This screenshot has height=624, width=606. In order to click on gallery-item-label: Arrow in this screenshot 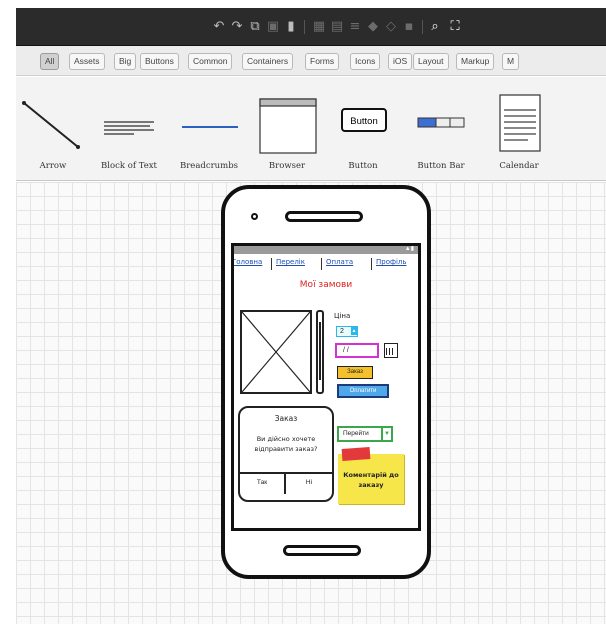, I will do `click(53, 166)`.